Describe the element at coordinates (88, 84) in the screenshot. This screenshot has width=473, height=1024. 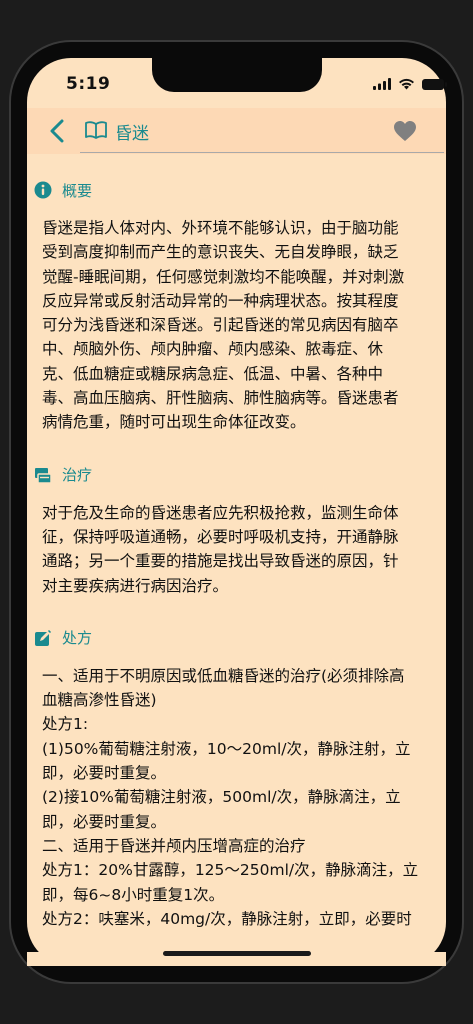
I see `status-time: 5:19` at that location.